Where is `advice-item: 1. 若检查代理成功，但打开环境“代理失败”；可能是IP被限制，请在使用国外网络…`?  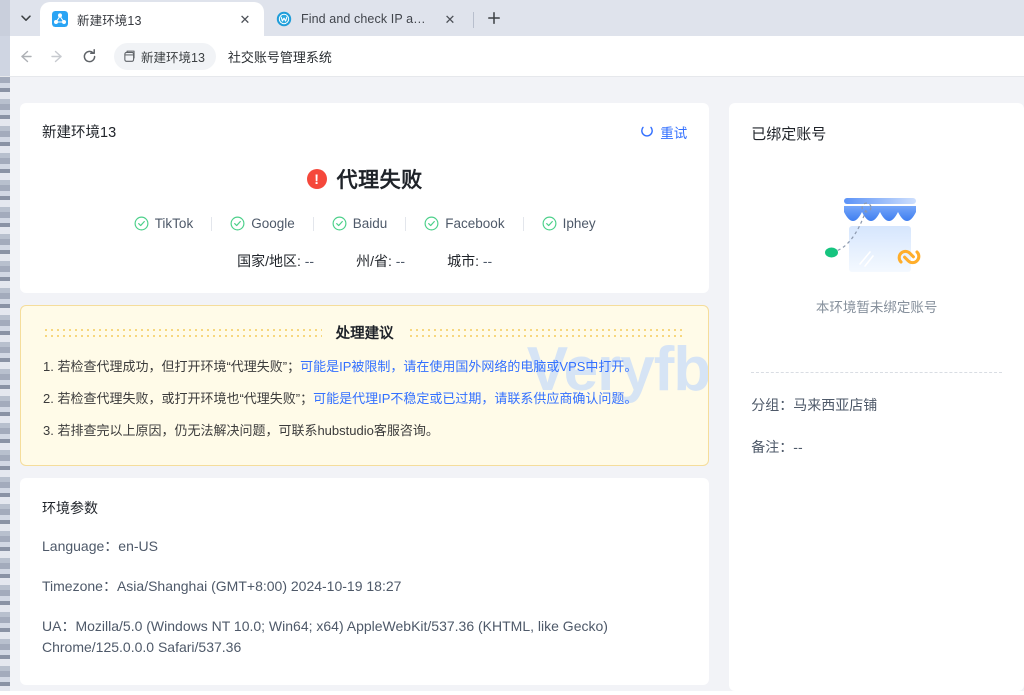
advice-item: 1. 若检查代理成功，但打开环境“代理失败”；可能是IP被限制，请在使用国外网络… is located at coordinates (364, 367).